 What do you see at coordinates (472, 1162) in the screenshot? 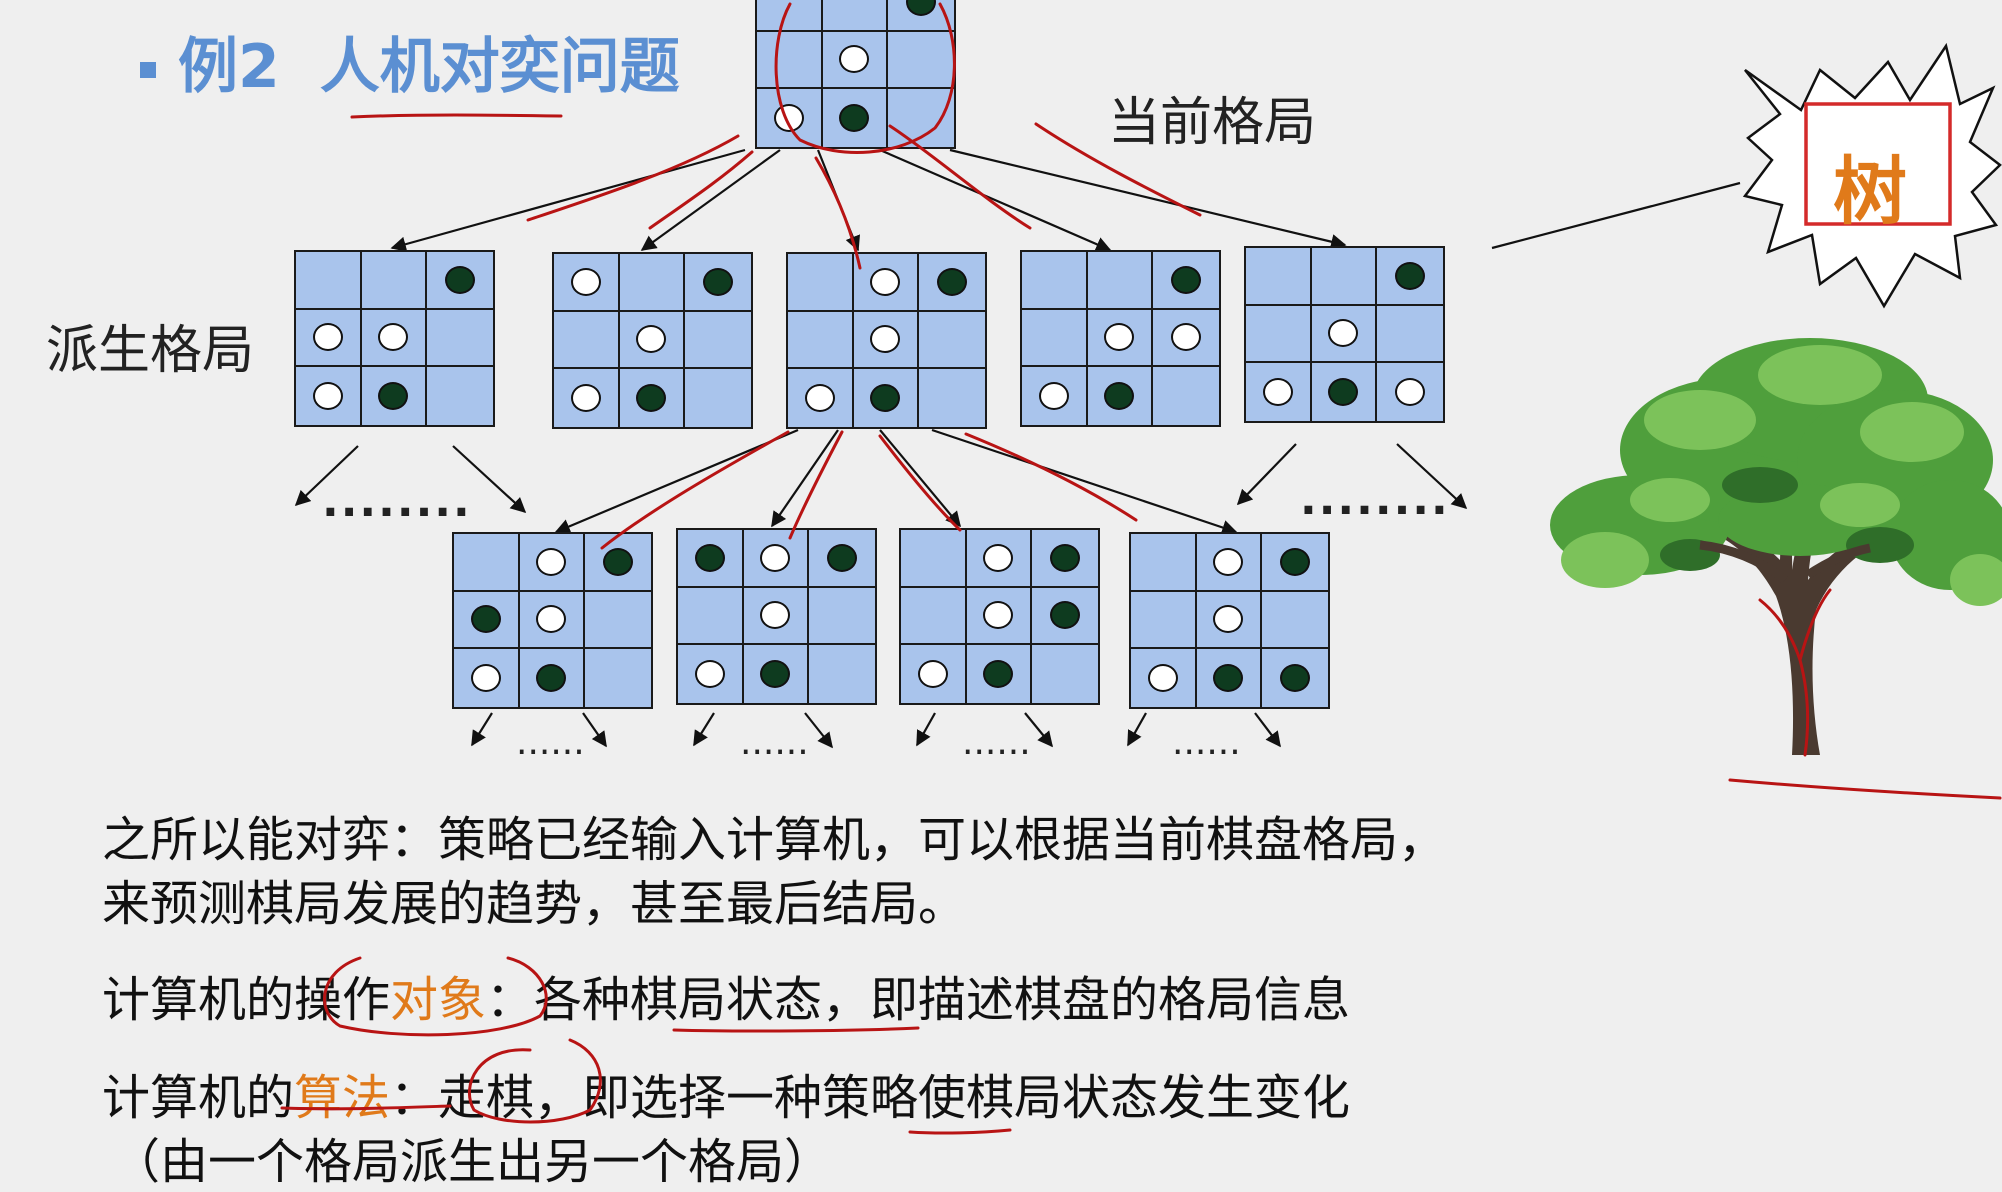
I see `paragraph-3-line-2: （由一个格局派生出另一个格局）` at bounding box center [472, 1162].